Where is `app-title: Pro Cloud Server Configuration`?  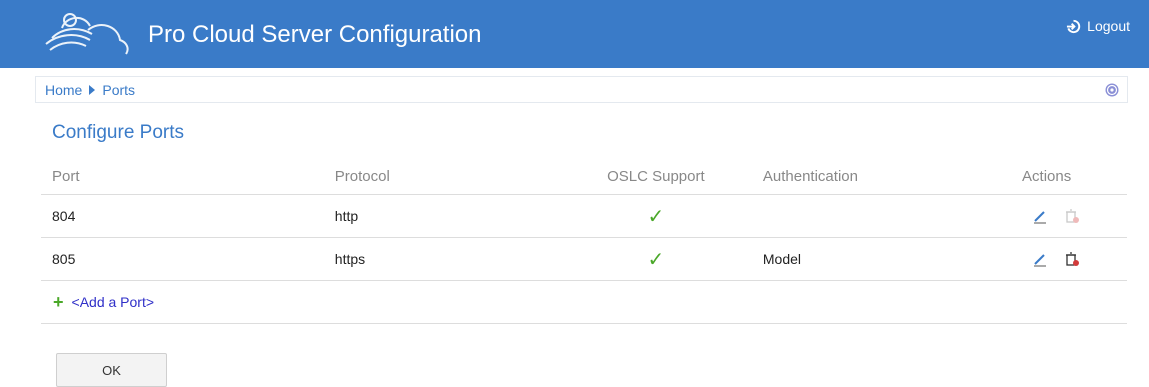
app-title: Pro Cloud Server Configuration is located at coordinates (315, 34).